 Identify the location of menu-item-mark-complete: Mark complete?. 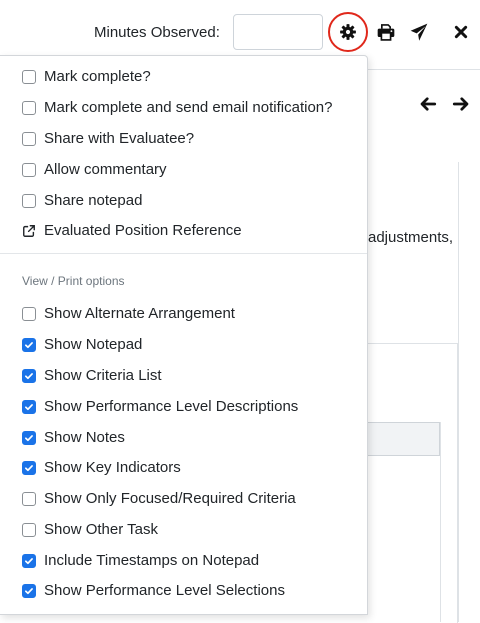
(86, 77).